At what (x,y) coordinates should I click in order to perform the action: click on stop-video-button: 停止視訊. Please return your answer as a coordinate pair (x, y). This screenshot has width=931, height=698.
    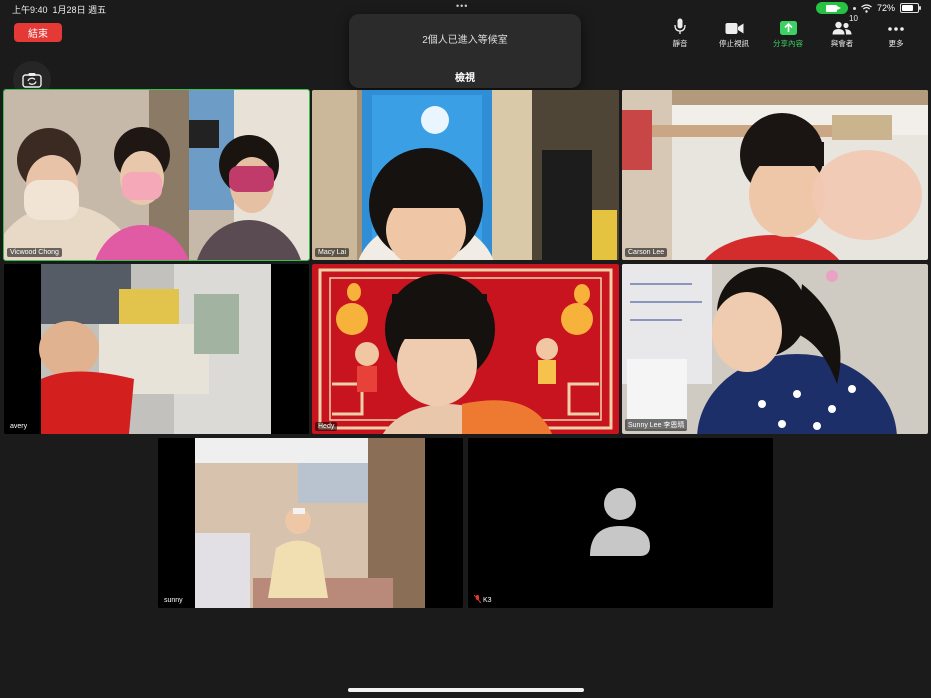
    Looking at the image, I should click on (734, 33).